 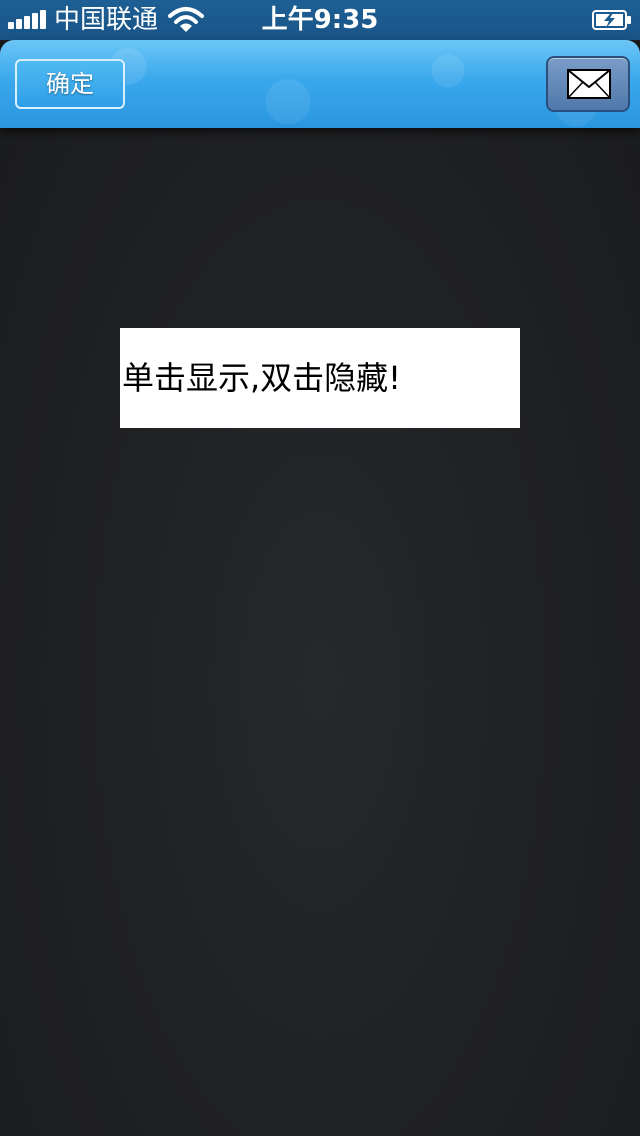 I want to click on navigation-bar: 确定, so click(x=320, y=84).